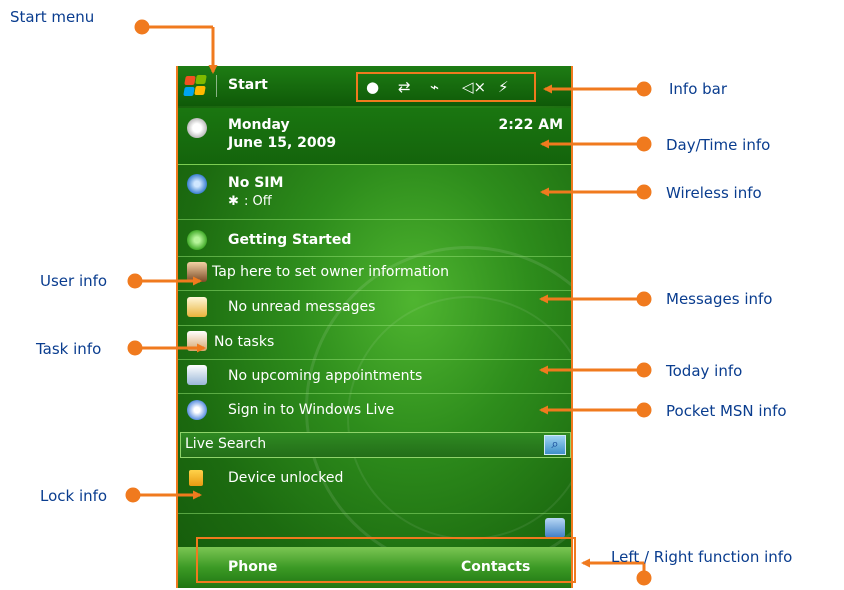 The height and width of the screenshot is (590, 844). Describe the element at coordinates (714, 193) in the screenshot. I see `callout-wireless: Wireless info` at that location.